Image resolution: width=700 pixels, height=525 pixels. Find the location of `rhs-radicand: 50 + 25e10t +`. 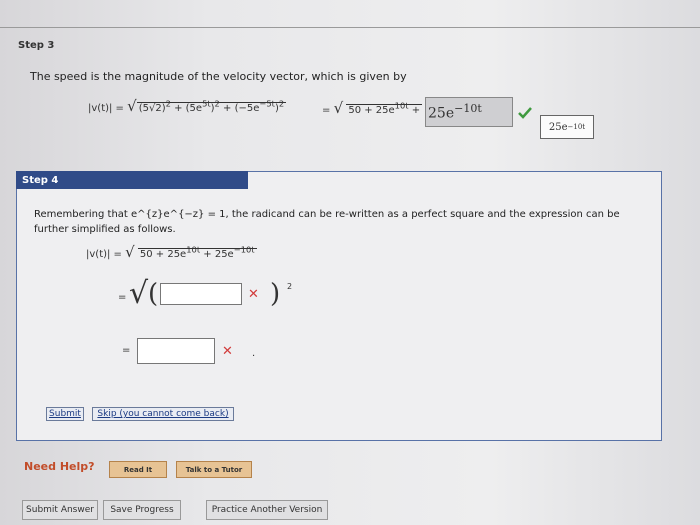

rhs-radicand: 50 + 25e10t + is located at coordinates (384, 108).